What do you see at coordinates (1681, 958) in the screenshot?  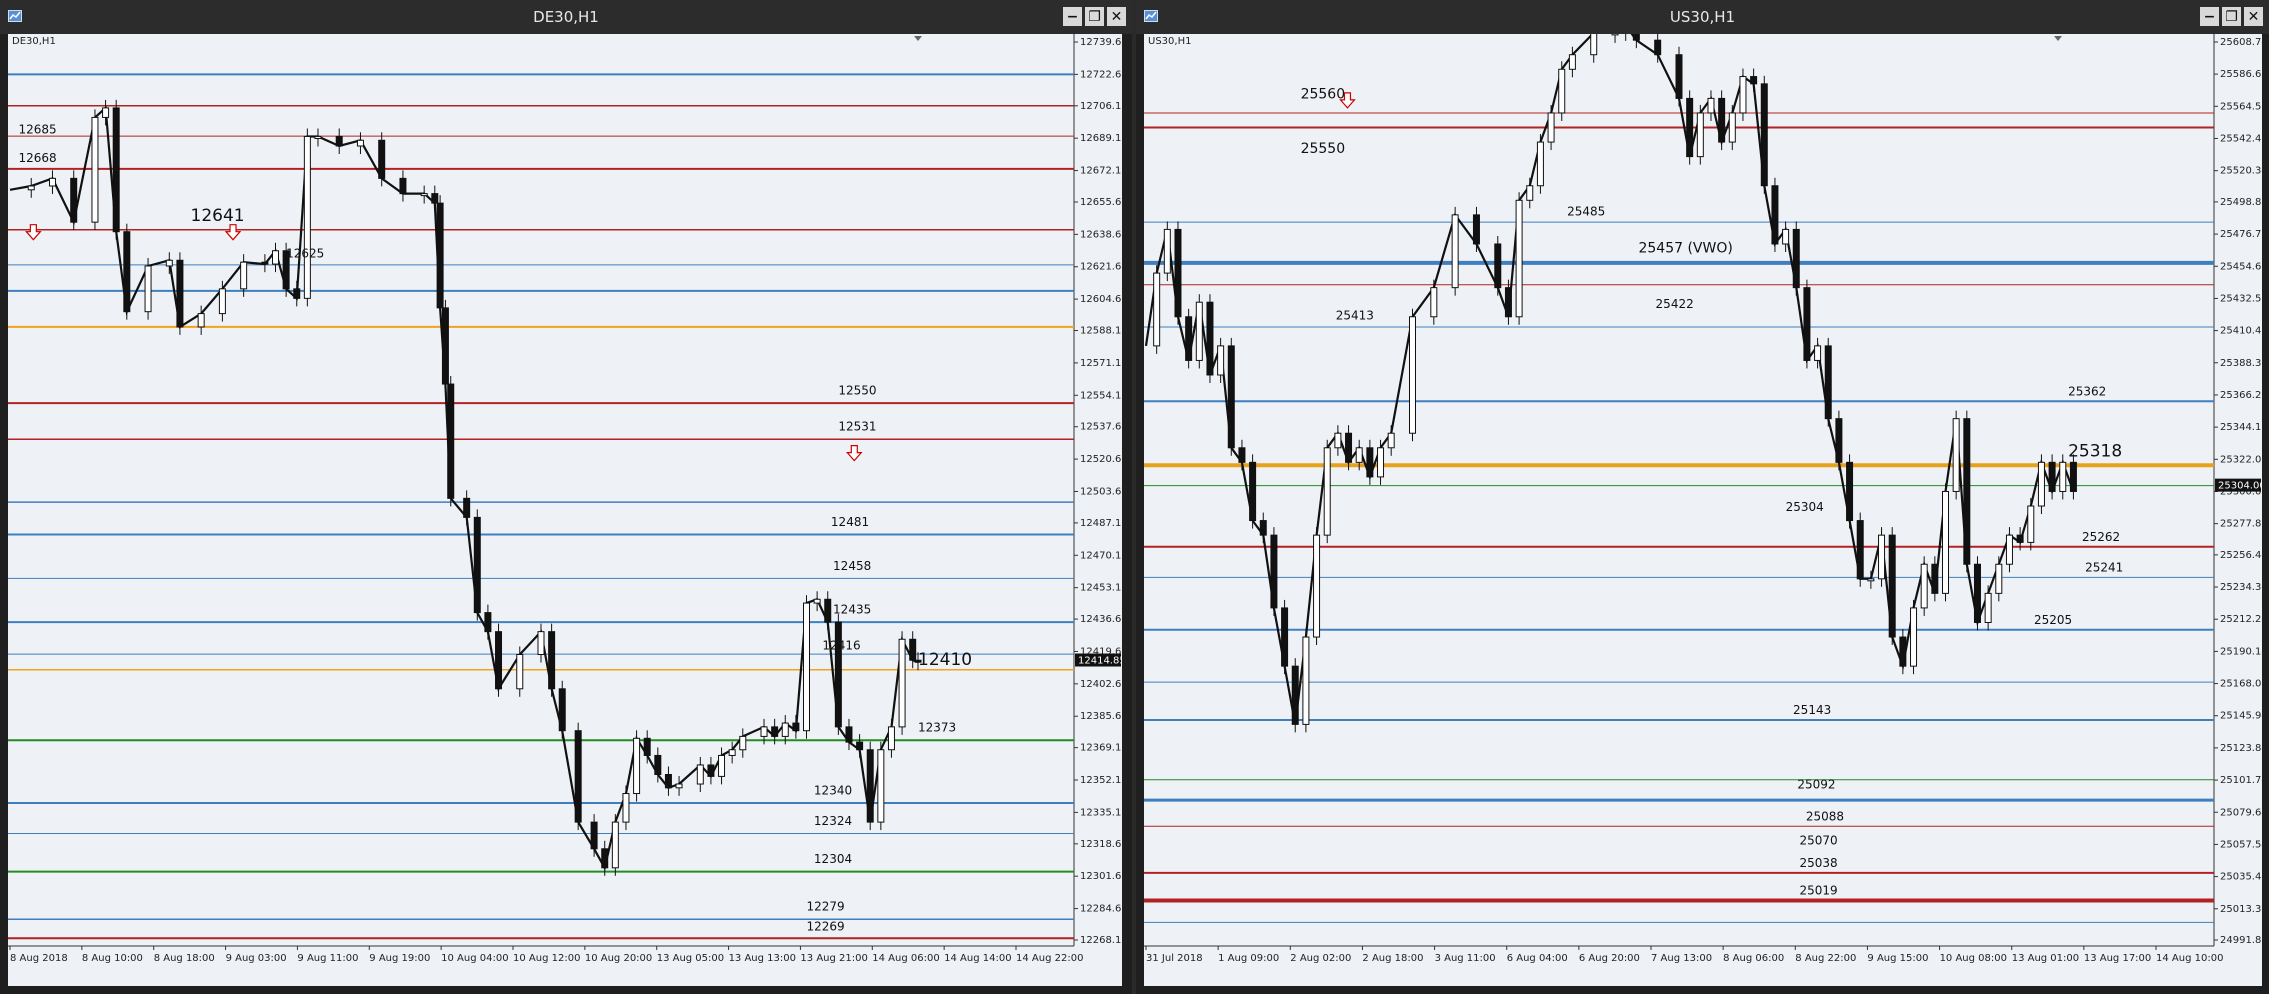 I see `time-tick-label: 7 Aug 13:00` at bounding box center [1681, 958].